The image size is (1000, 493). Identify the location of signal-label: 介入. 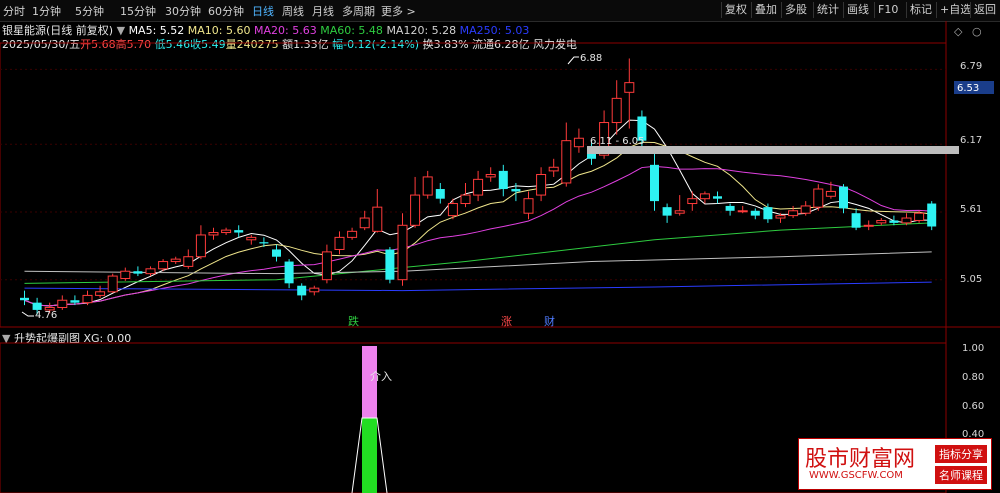
(381, 376).